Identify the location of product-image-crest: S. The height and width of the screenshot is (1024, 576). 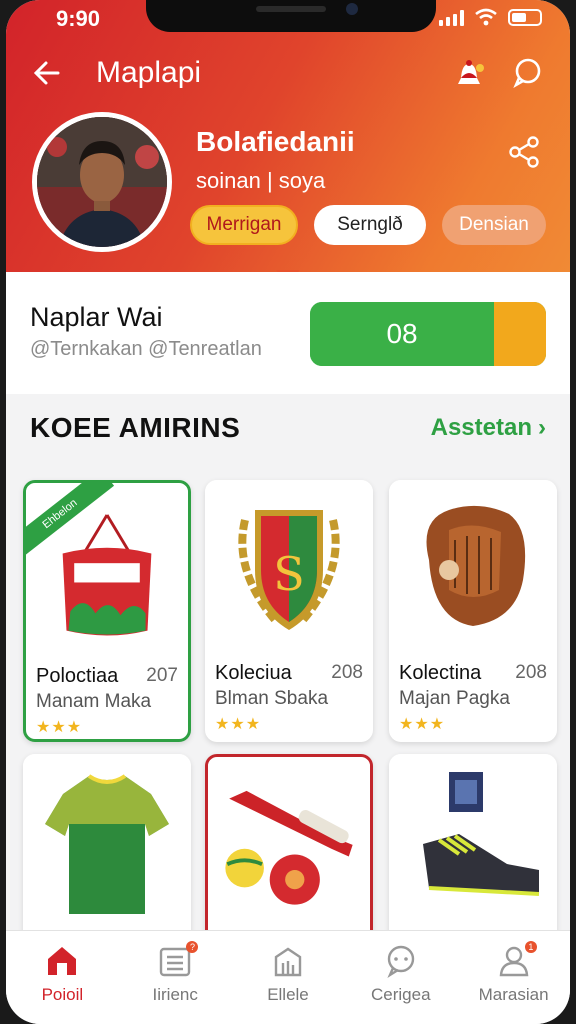
(289, 565).